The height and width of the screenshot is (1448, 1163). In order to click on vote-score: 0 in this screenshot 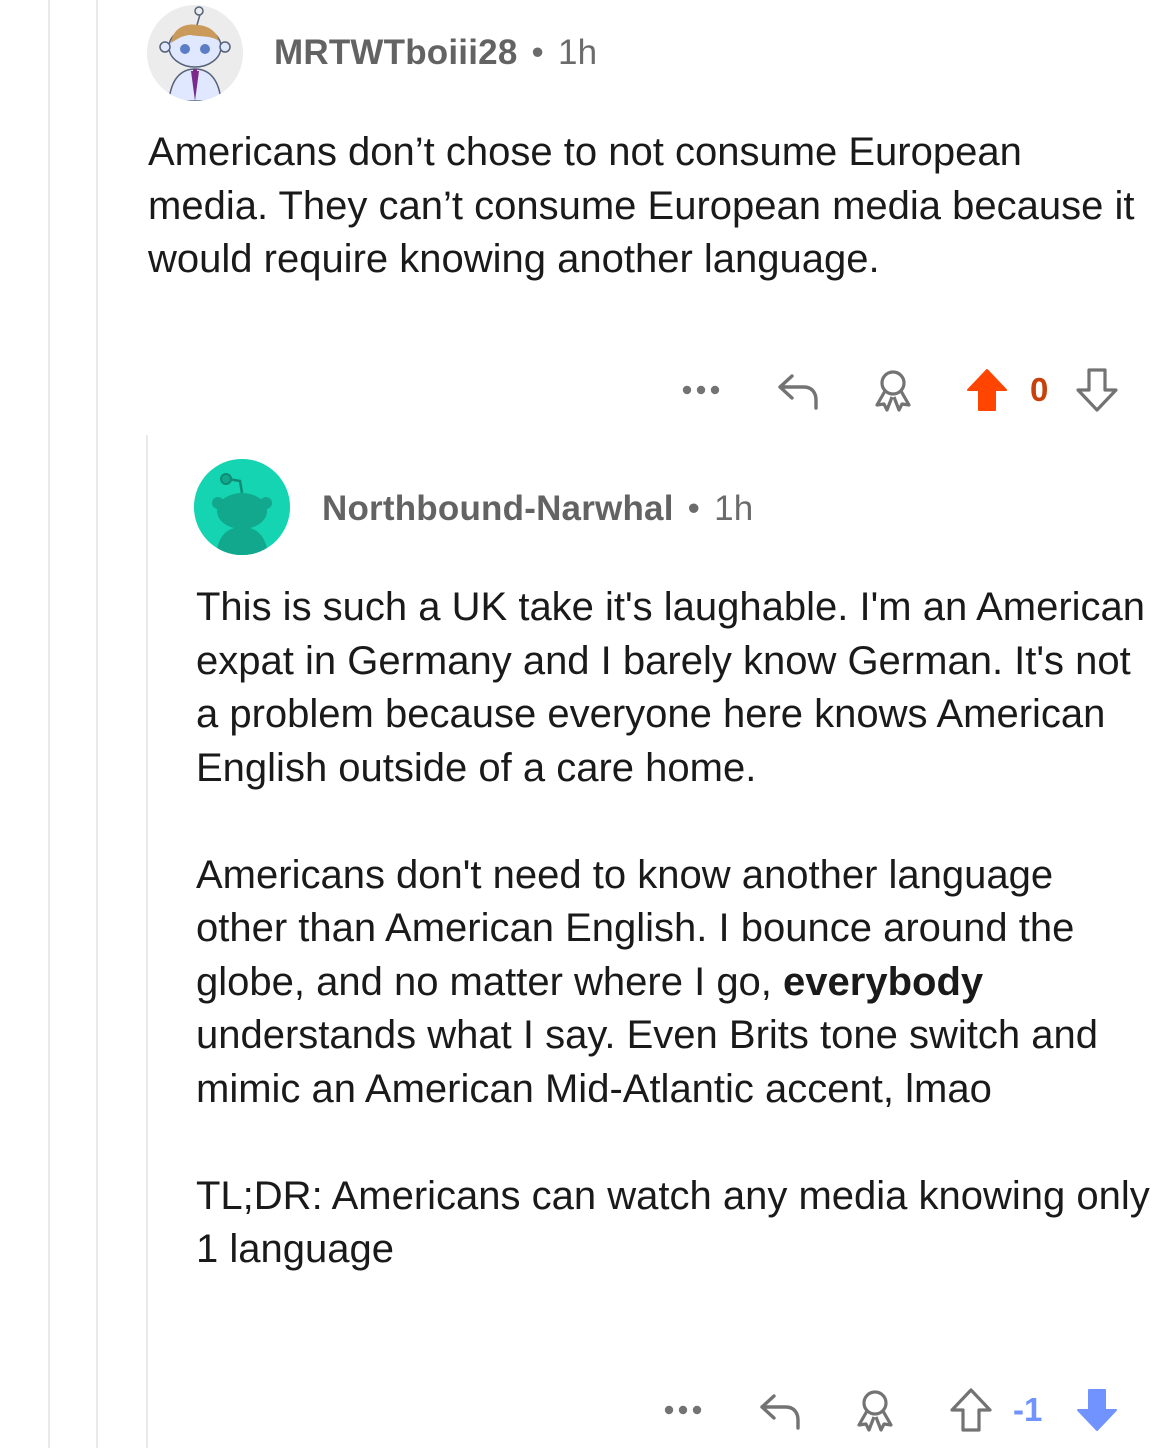, I will do `click(1039, 389)`.